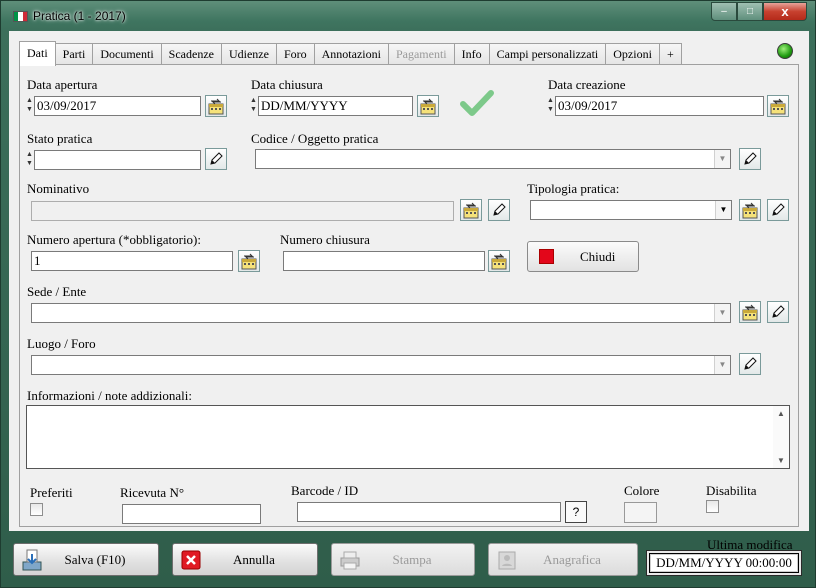 This screenshot has width=816, height=588. I want to click on disabilita-label: Disabilita, so click(731, 490).